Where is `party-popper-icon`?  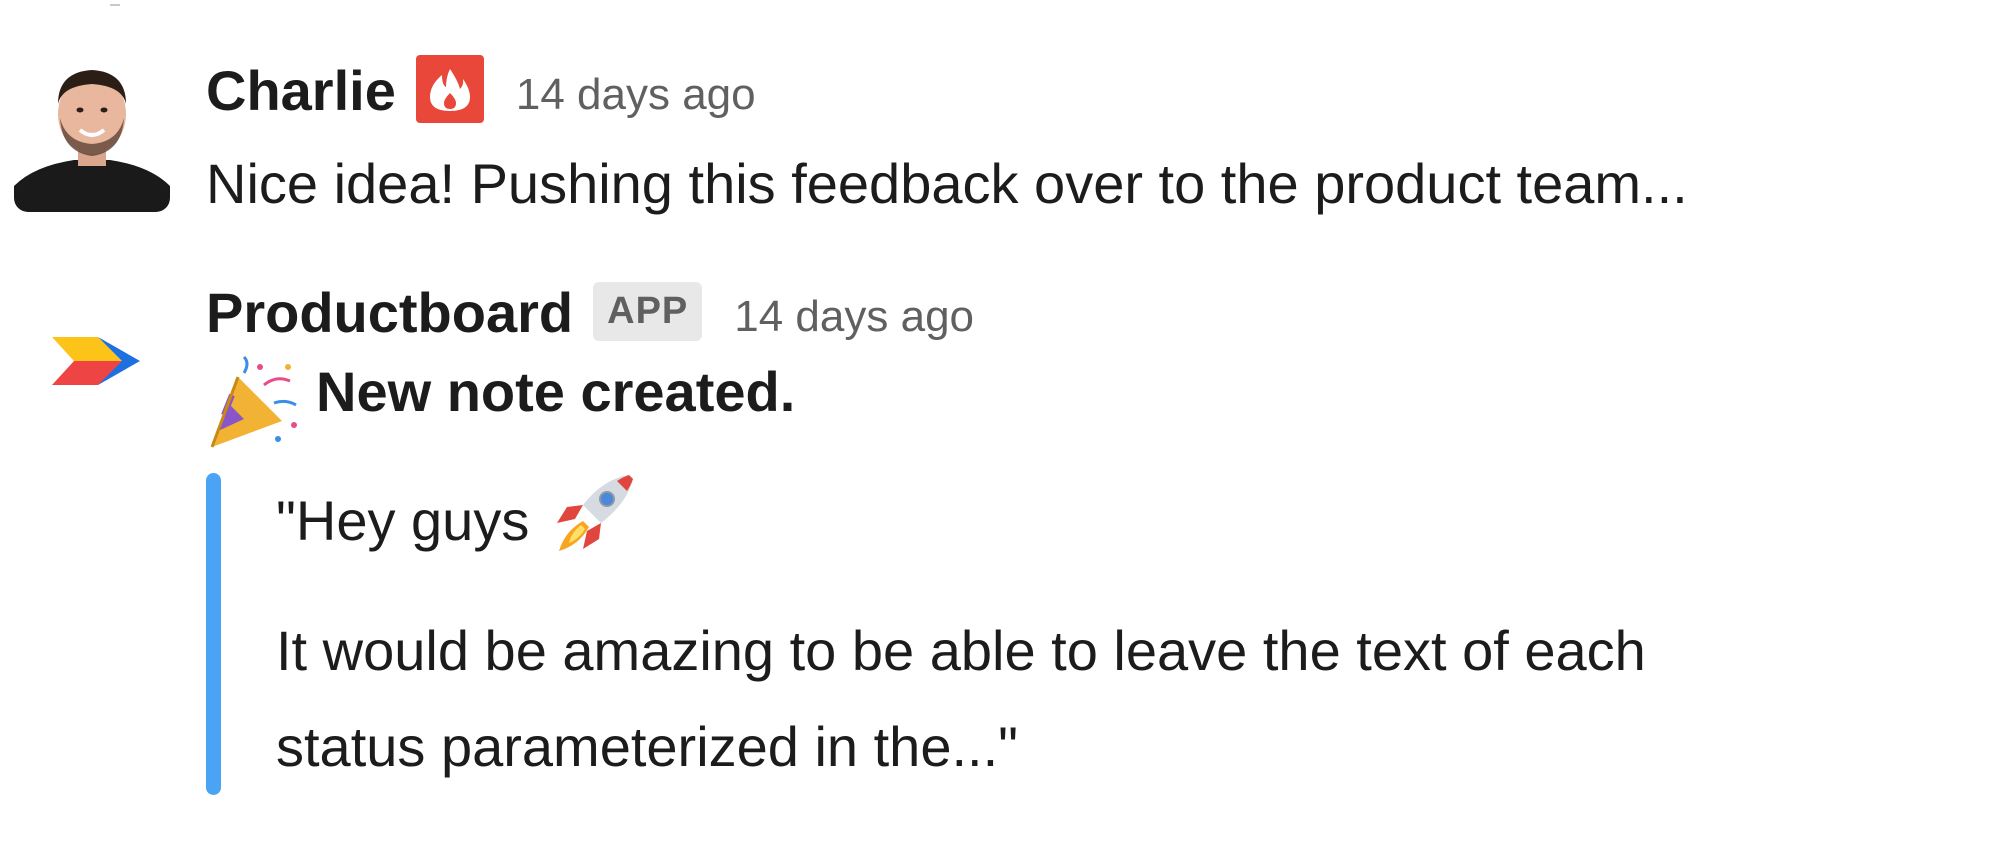 party-popper-icon is located at coordinates (254, 405).